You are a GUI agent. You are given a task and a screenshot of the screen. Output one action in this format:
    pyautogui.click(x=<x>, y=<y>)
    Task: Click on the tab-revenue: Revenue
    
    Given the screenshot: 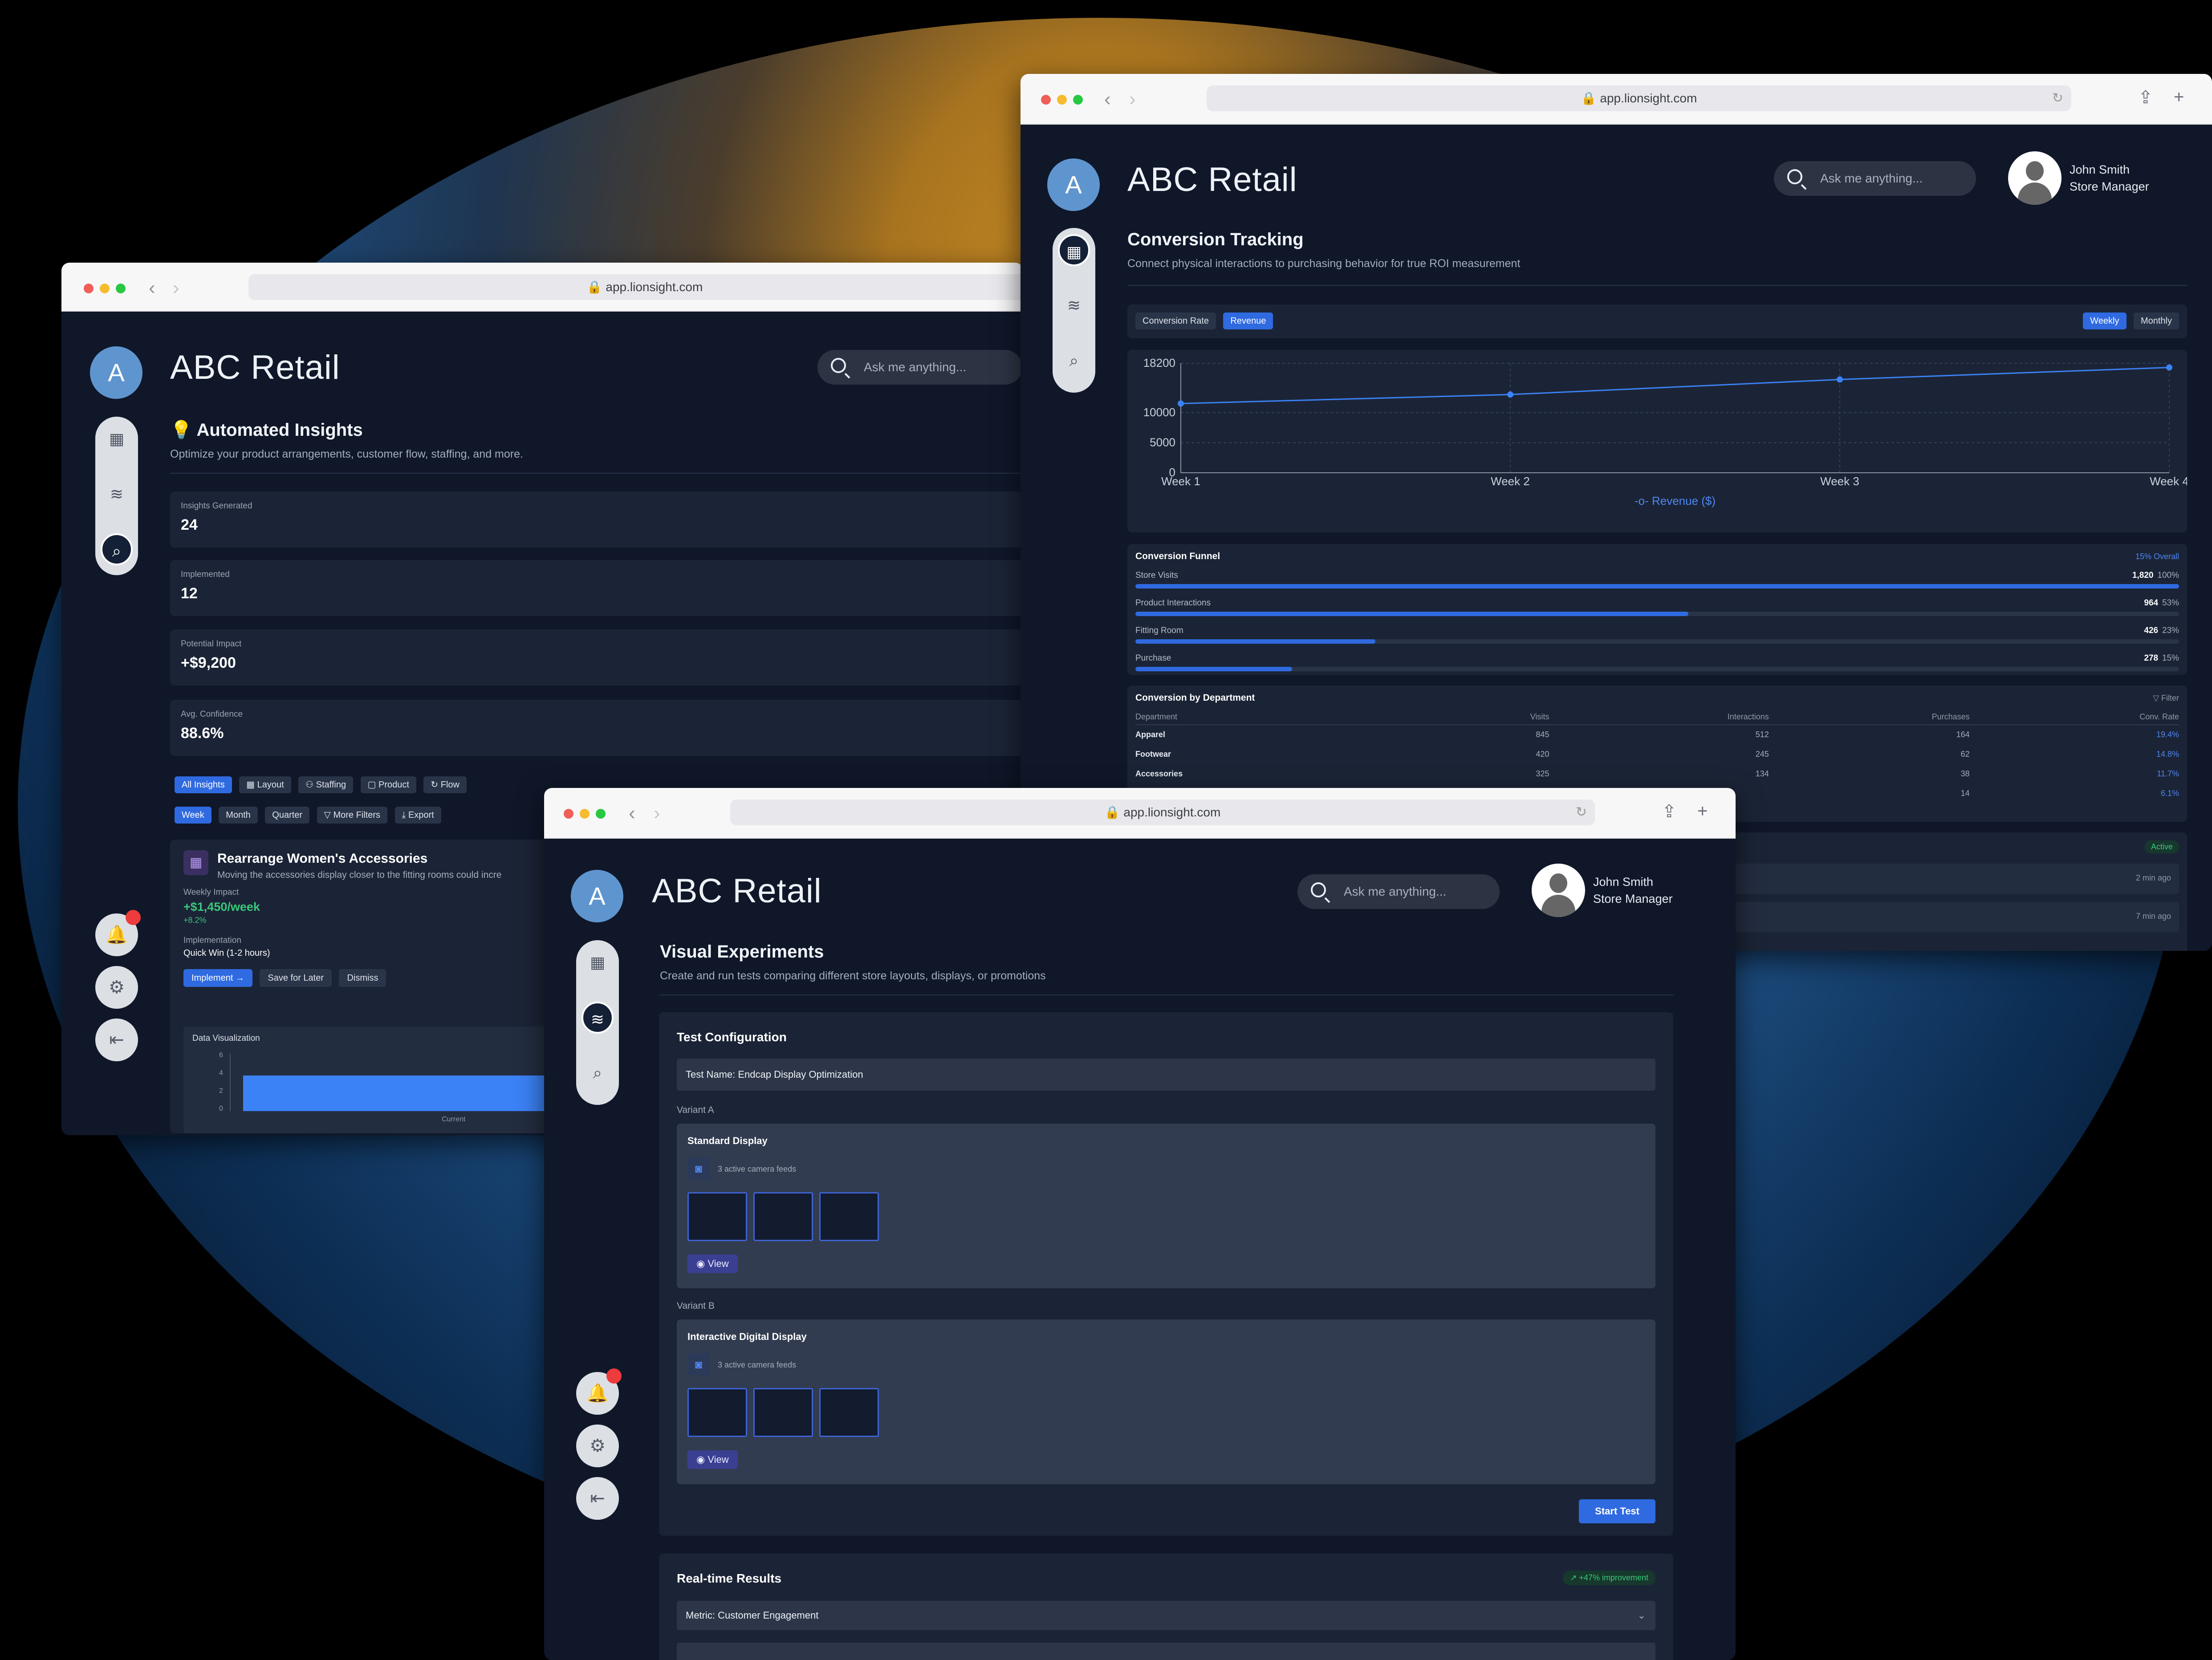 What is the action you would take?
    pyautogui.click(x=1248, y=321)
    